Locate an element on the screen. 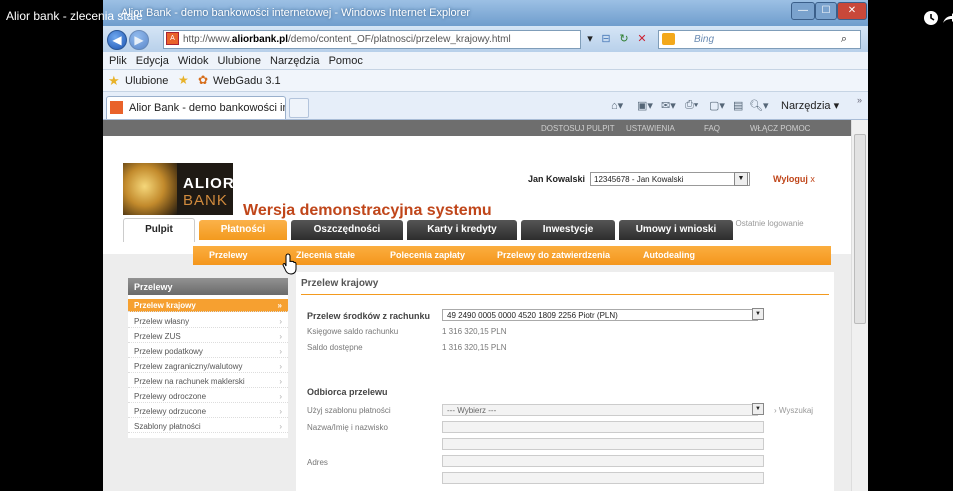 This screenshot has width=953, height=491. menu-item-widok: Widok is located at coordinates (193, 61).